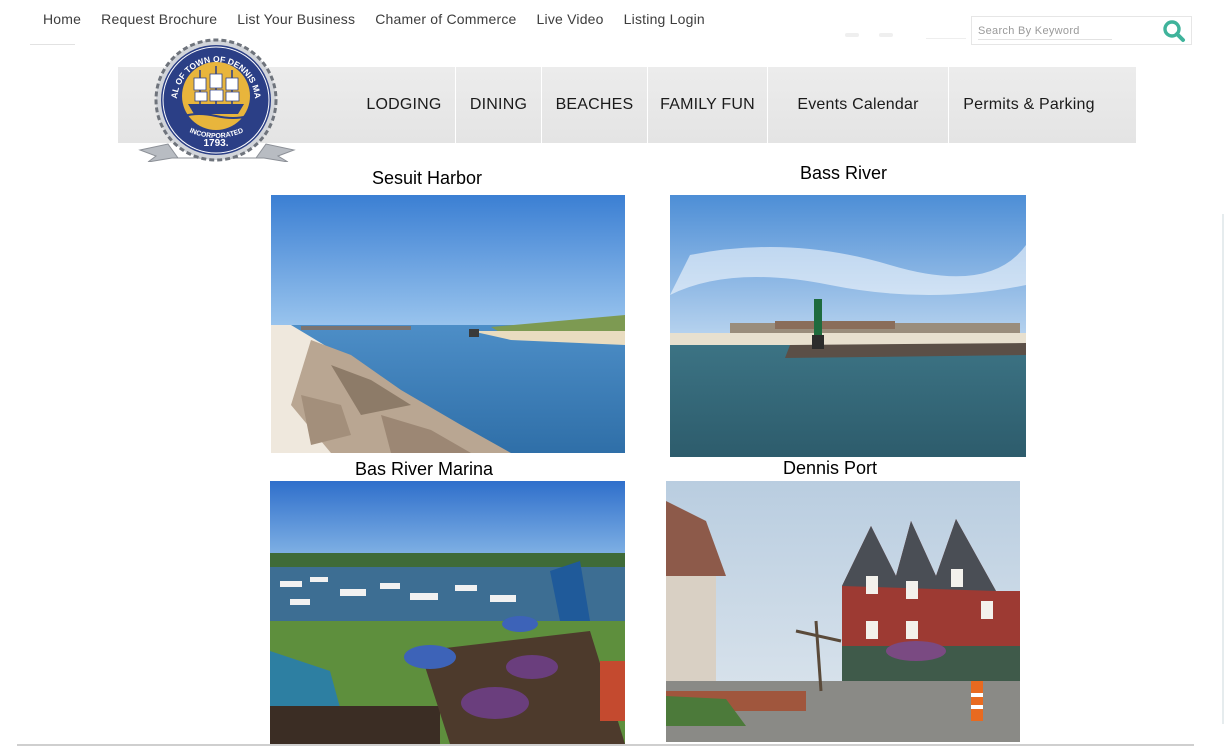 The image size is (1224, 746). Describe the element at coordinates (445, 20) in the screenshot. I see `nav-link-chamber-of-commerce: Chamer of Commerce` at that location.